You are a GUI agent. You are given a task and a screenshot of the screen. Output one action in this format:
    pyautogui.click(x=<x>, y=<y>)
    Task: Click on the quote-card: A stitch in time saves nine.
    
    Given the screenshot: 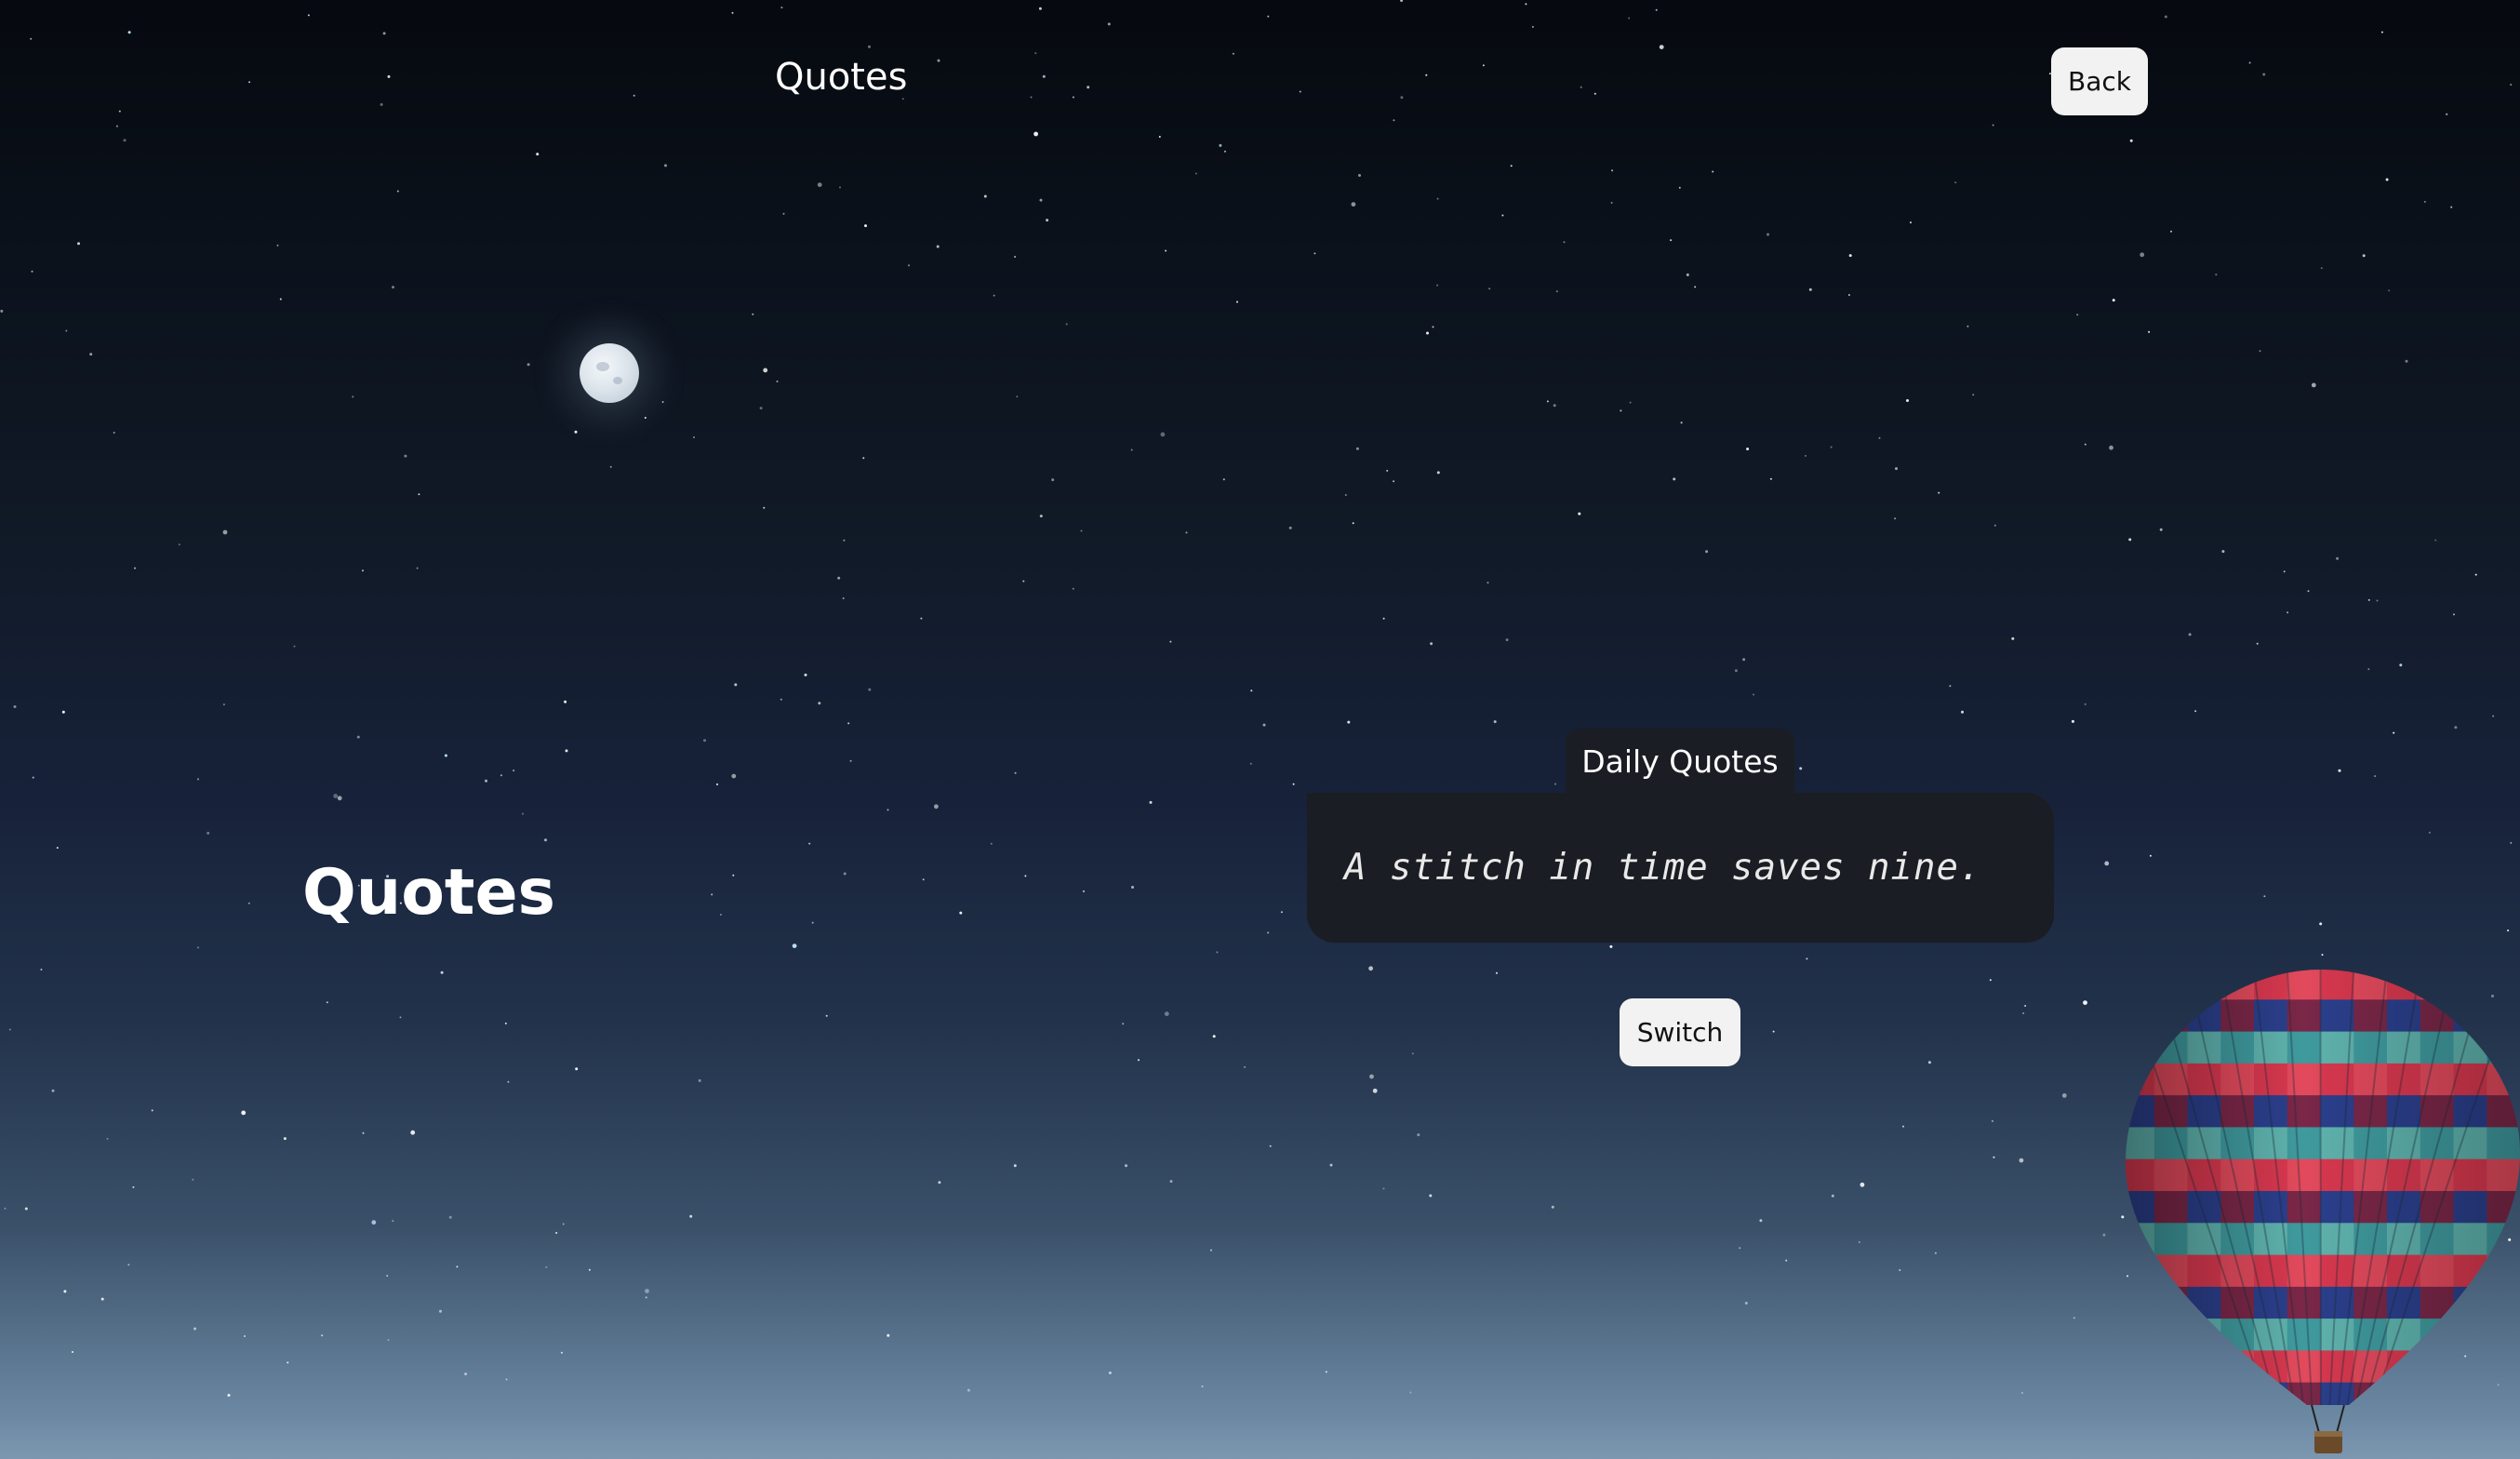 What is the action you would take?
    pyautogui.click(x=1680, y=868)
    